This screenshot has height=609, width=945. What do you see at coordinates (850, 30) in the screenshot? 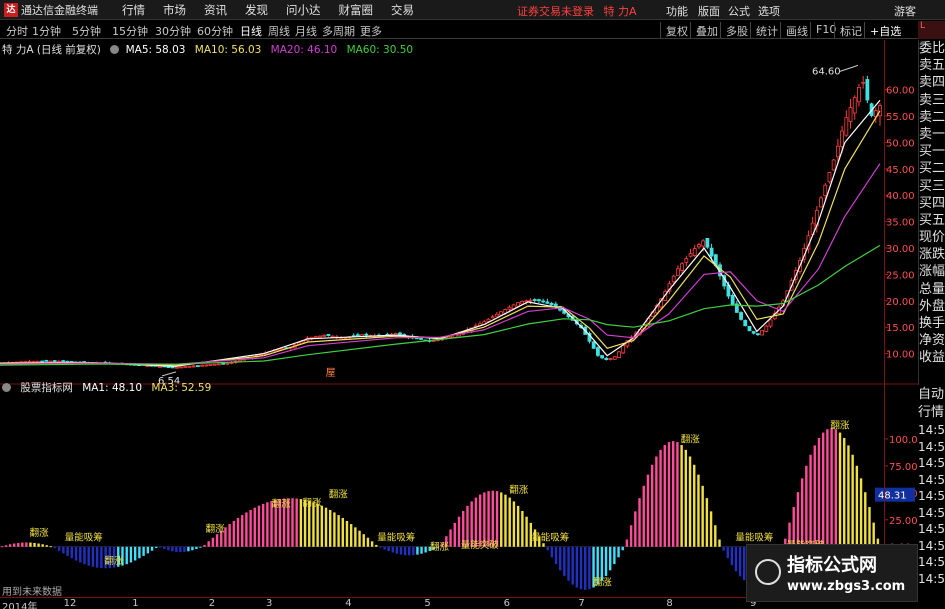
I see `mark-button: 标记` at bounding box center [850, 30].